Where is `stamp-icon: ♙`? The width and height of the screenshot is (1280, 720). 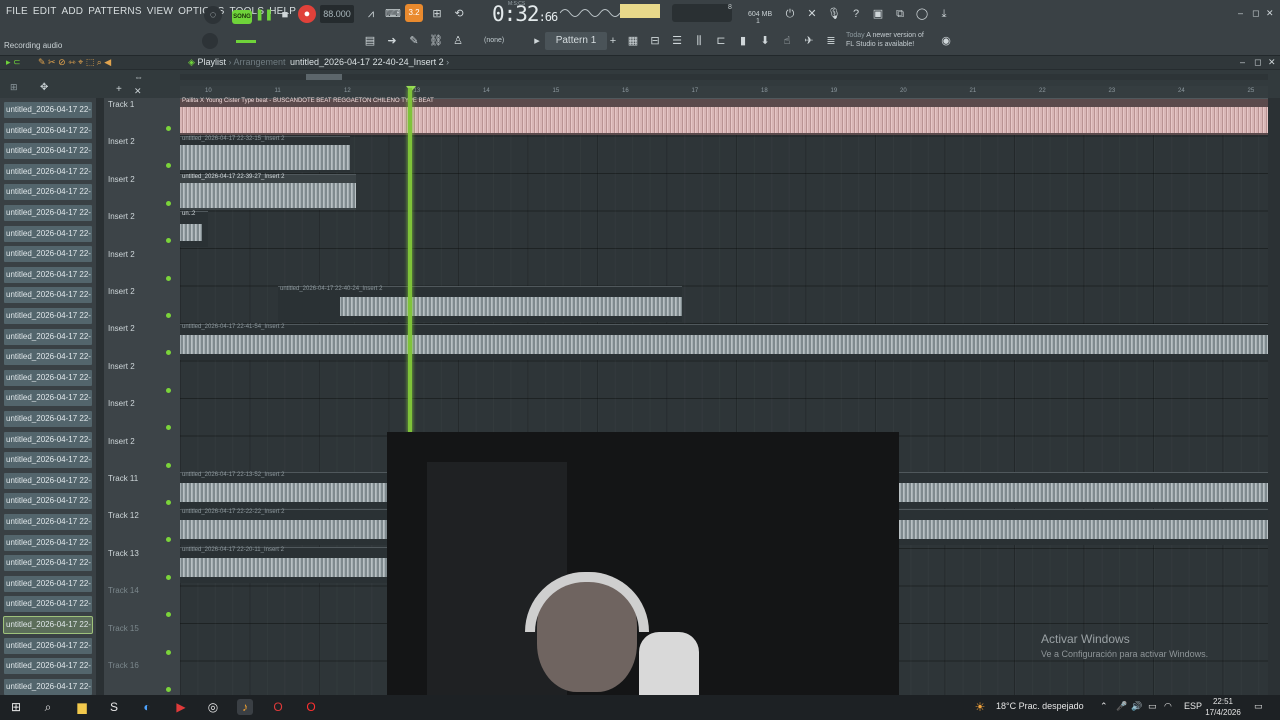
stamp-icon: ♙ is located at coordinates (458, 41).